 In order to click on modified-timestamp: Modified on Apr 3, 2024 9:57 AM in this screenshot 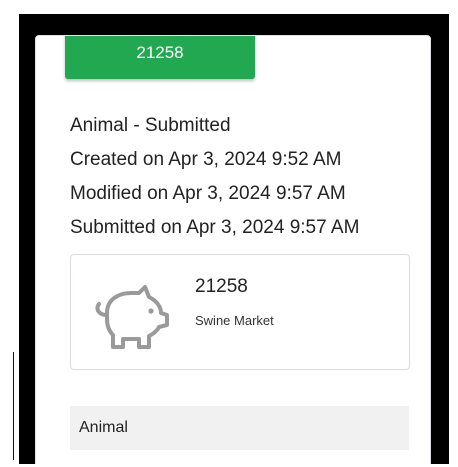, I will do `click(208, 193)`.